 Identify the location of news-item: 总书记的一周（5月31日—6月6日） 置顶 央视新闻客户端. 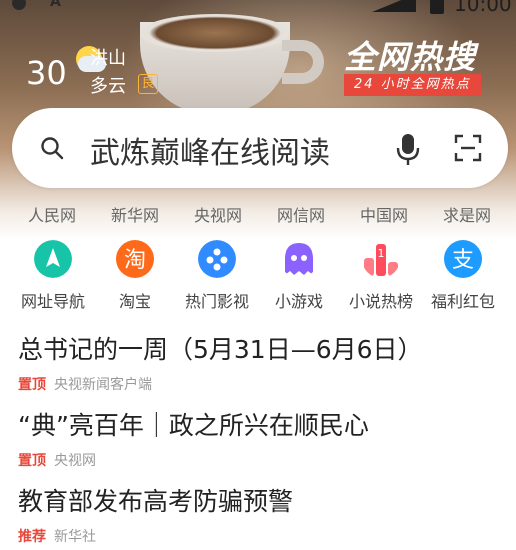
(263, 362).